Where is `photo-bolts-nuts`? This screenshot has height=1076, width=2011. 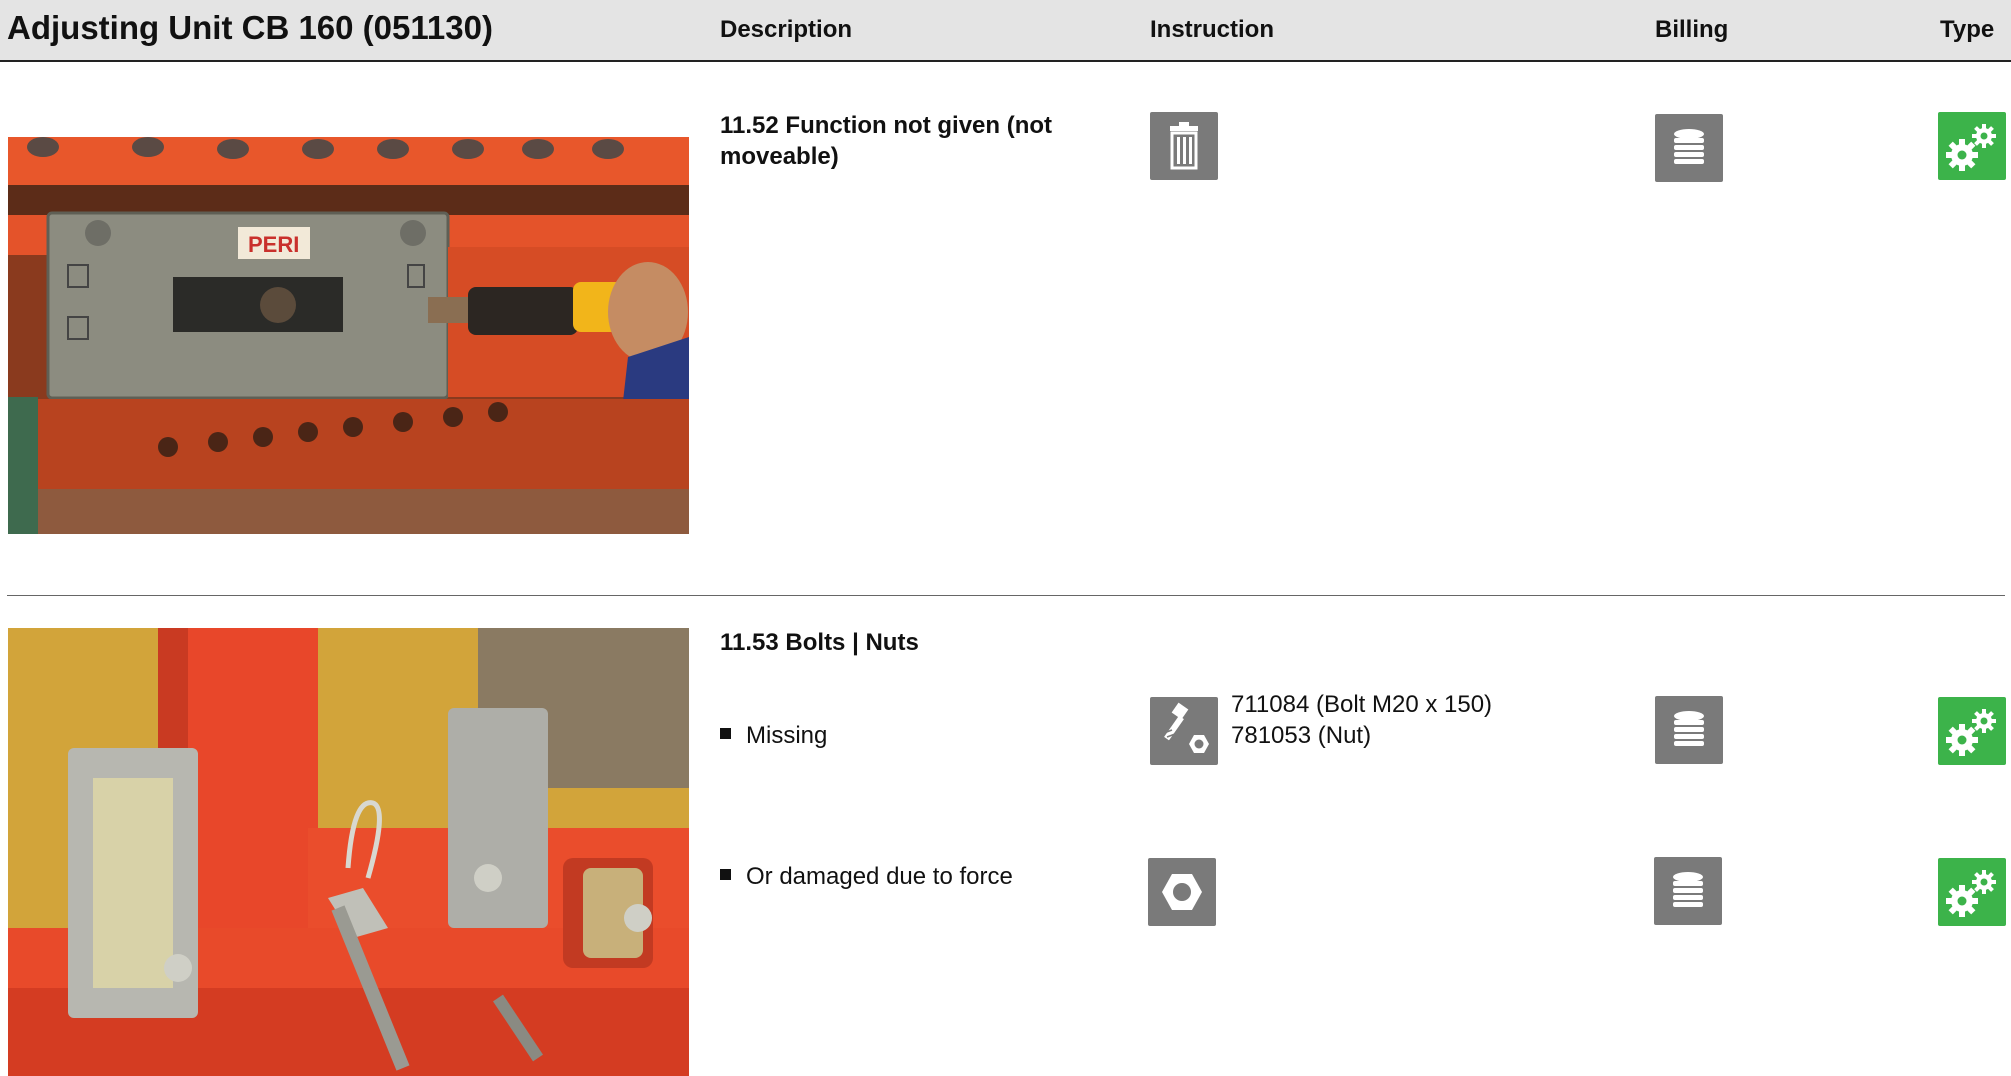 photo-bolts-nuts is located at coordinates (348, 852).